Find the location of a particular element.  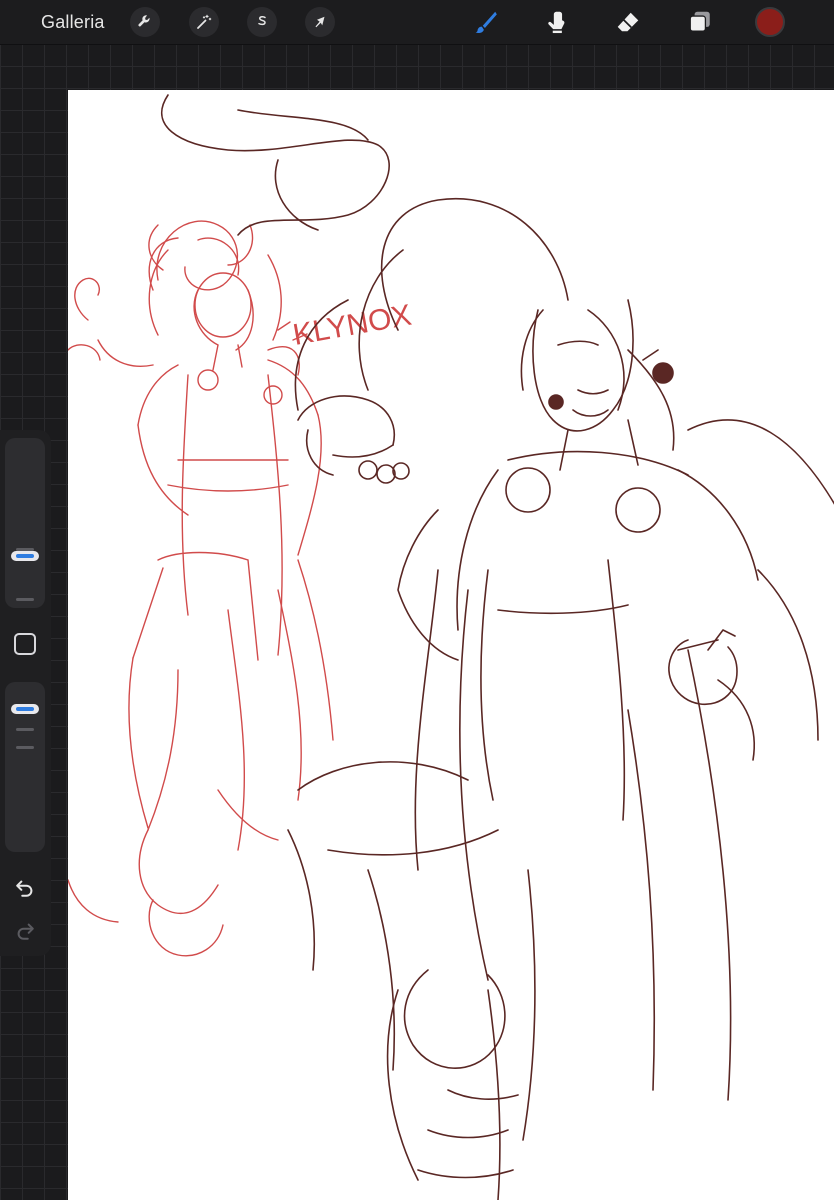

redo-icon is located at coordinates (25, 931).